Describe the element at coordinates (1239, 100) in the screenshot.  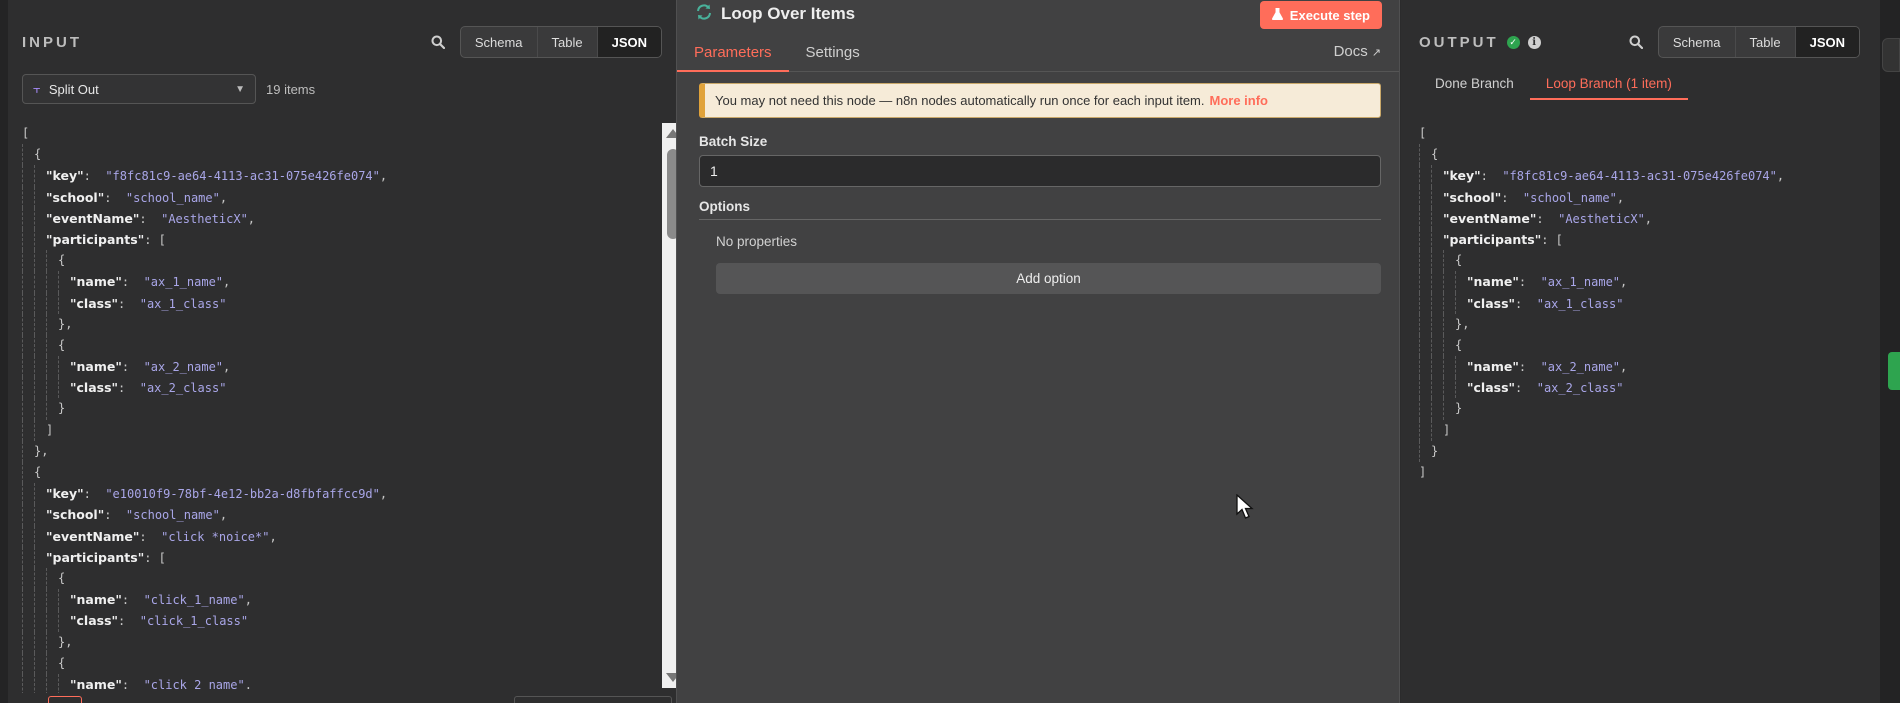
I see `more-info-link: More info` at that location.